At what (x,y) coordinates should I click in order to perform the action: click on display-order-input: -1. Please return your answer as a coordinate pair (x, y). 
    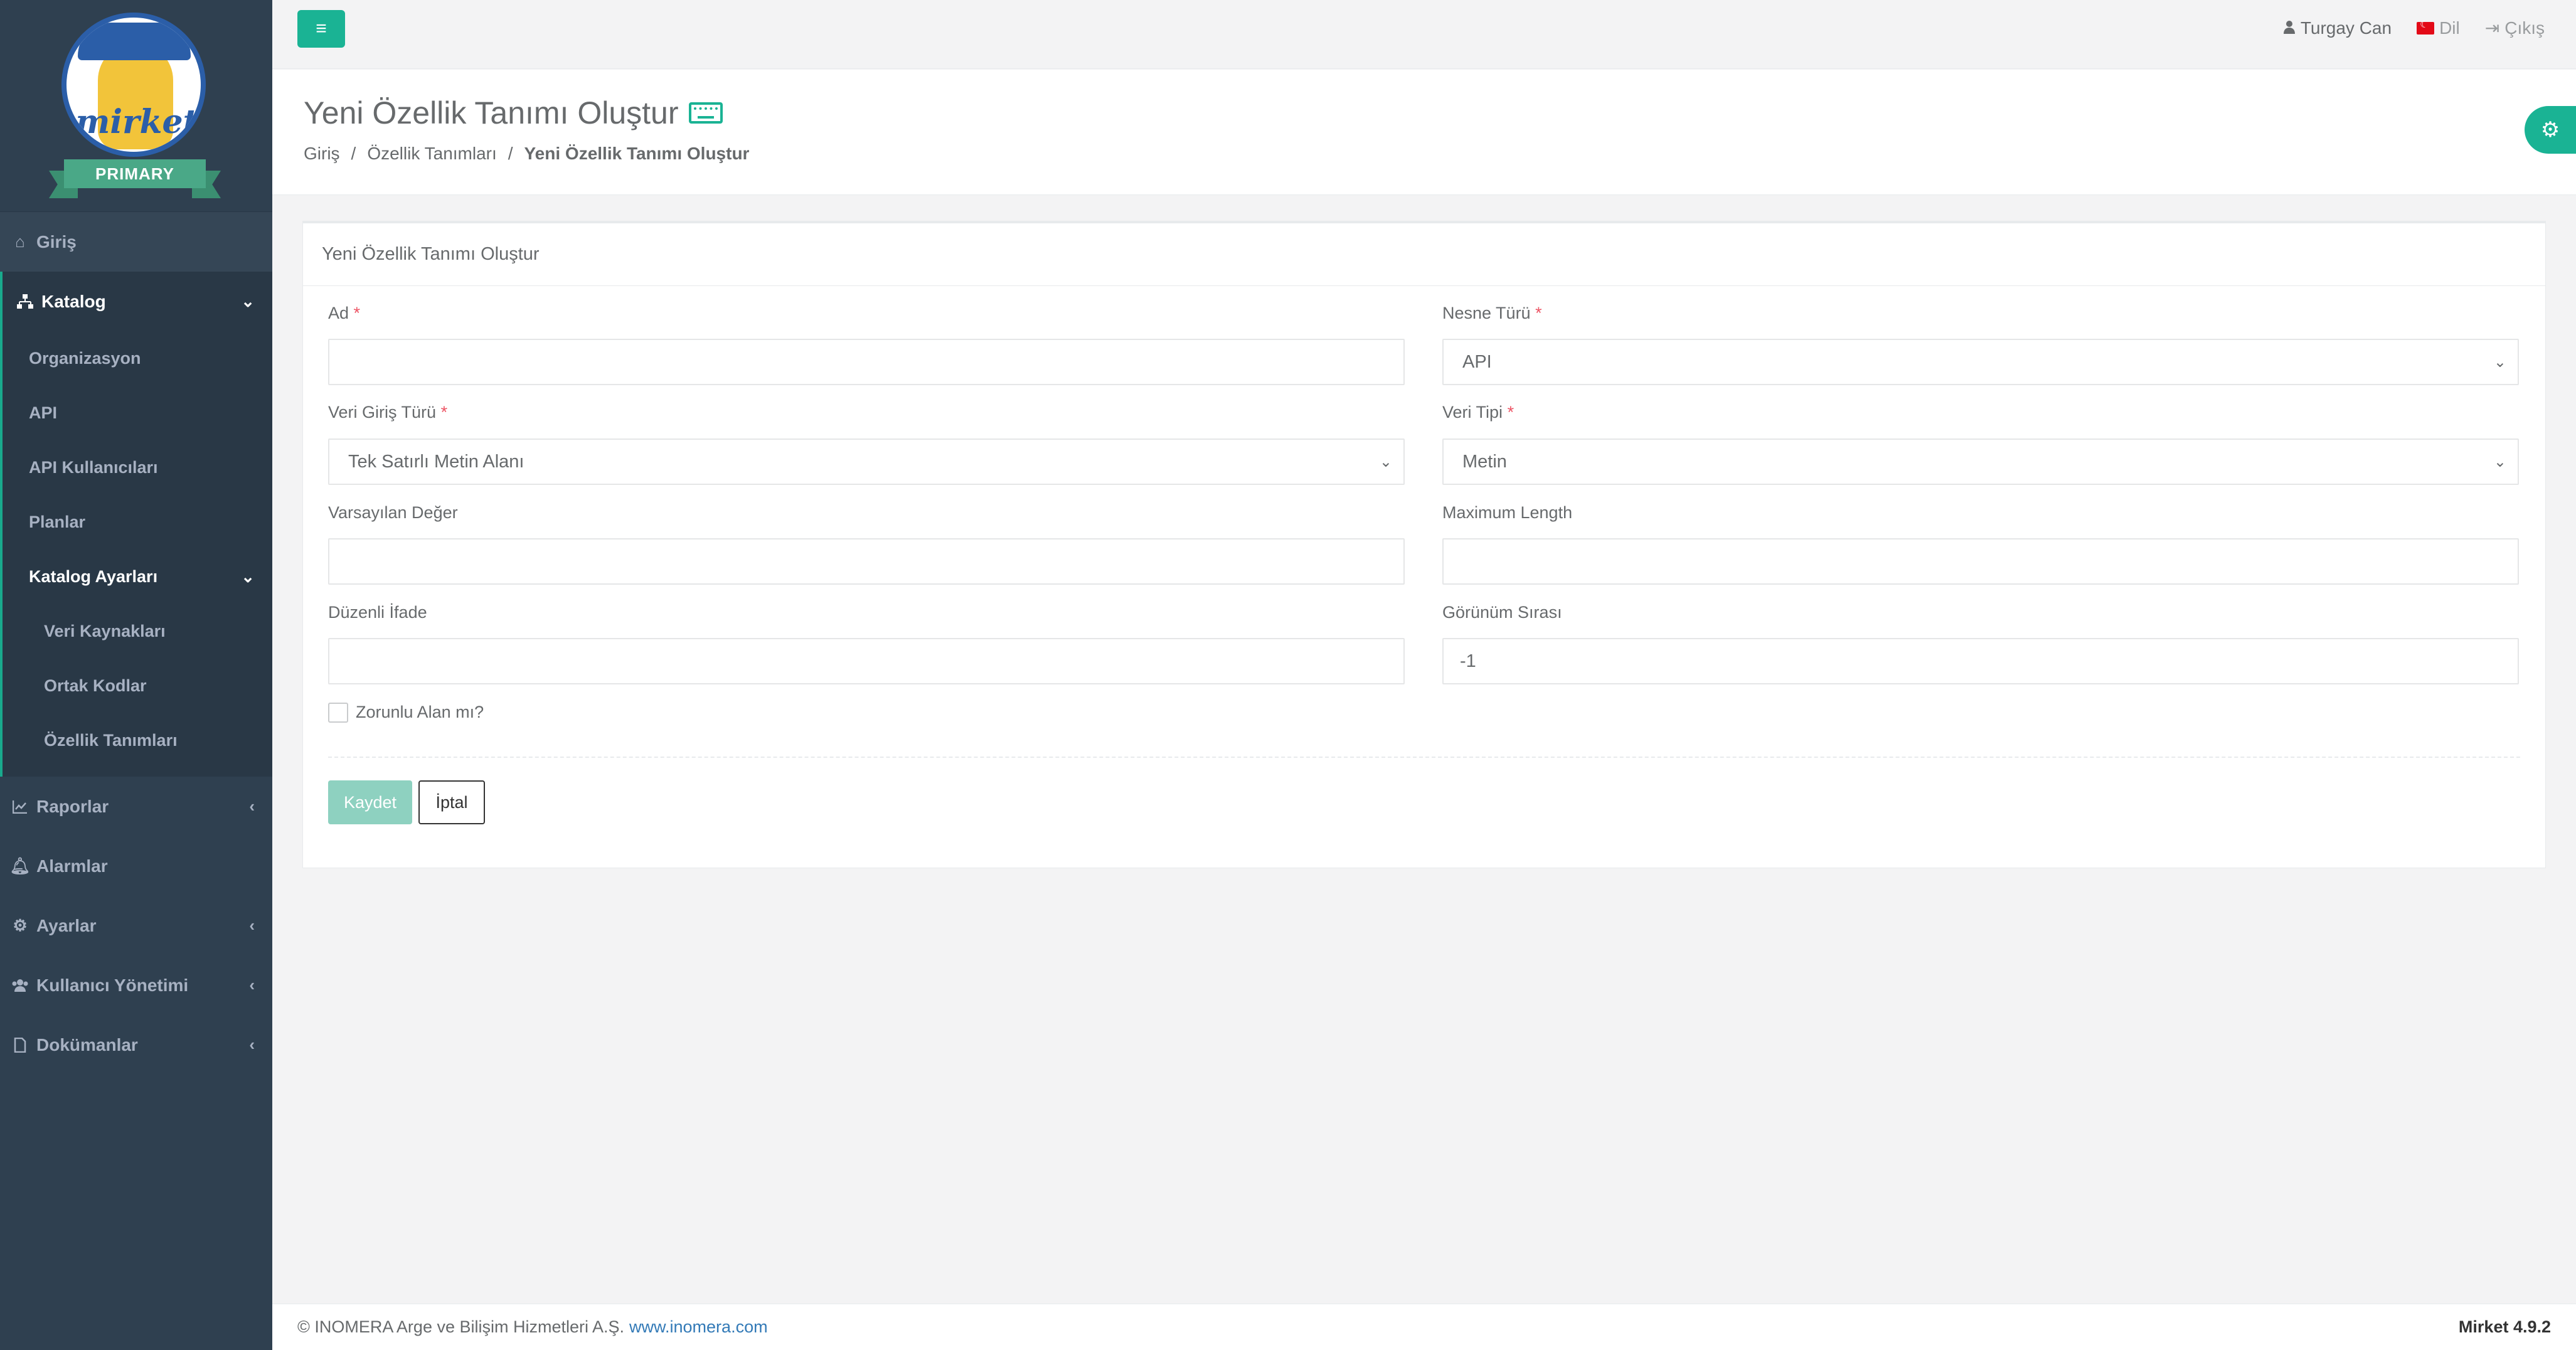
    Looking at the image, I should click on (1981, 661).